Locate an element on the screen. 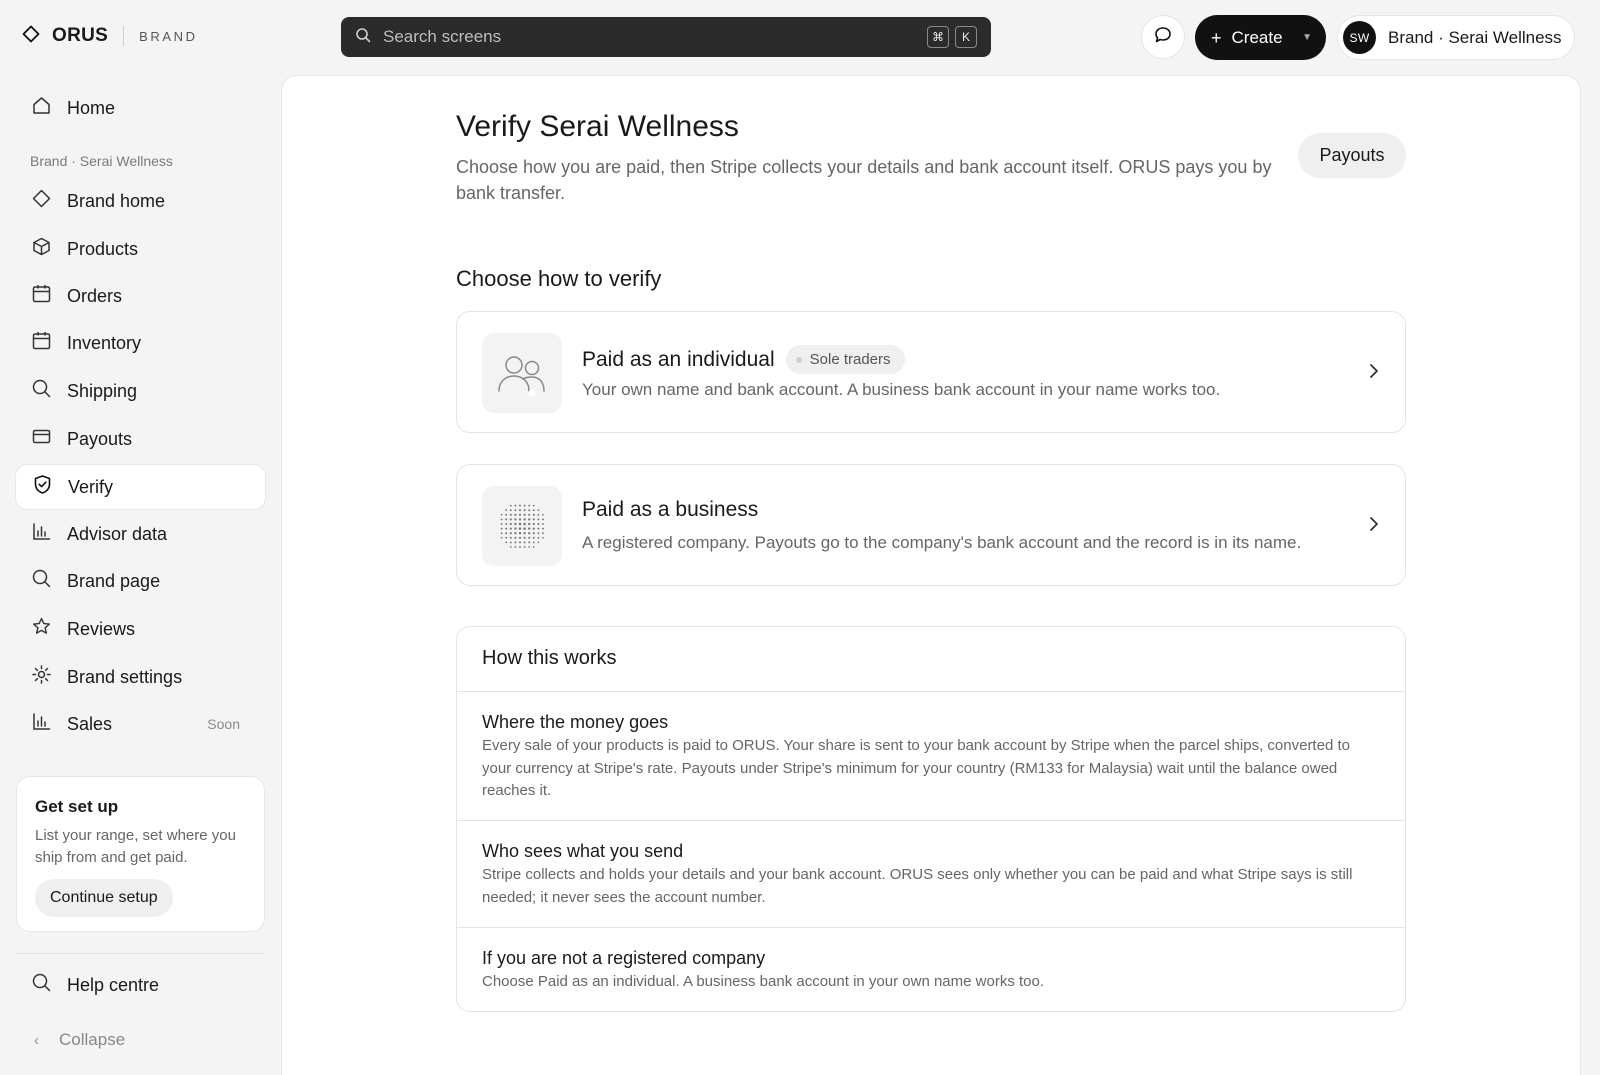 This screenshot has width=1600, height=1075. chat-bubble-icon is located at coordinates (1163, 37).